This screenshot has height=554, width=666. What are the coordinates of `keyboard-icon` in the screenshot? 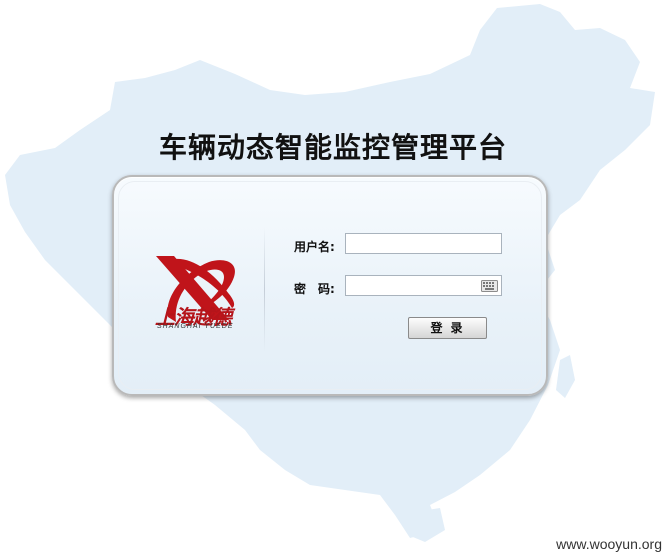 It's located at (489, 286).